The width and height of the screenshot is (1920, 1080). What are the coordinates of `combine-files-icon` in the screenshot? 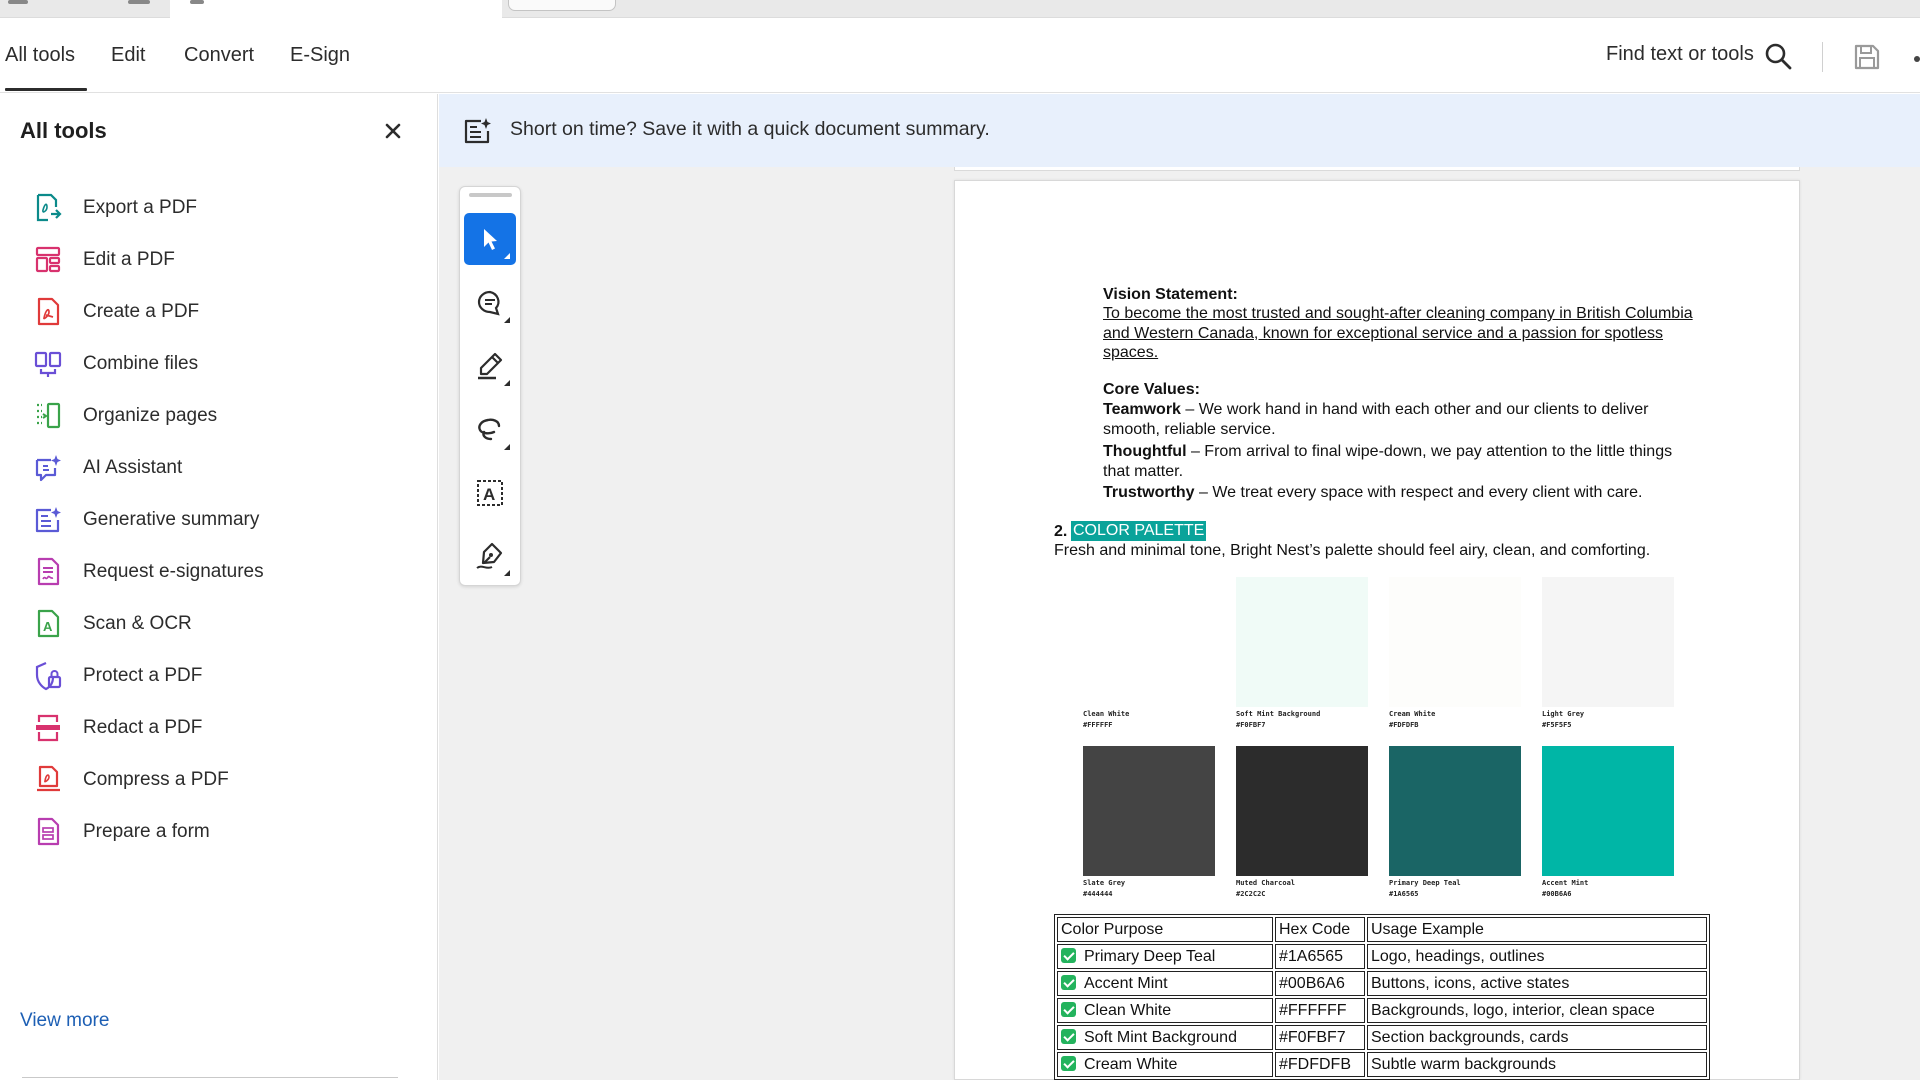 It's located at (48, 364).